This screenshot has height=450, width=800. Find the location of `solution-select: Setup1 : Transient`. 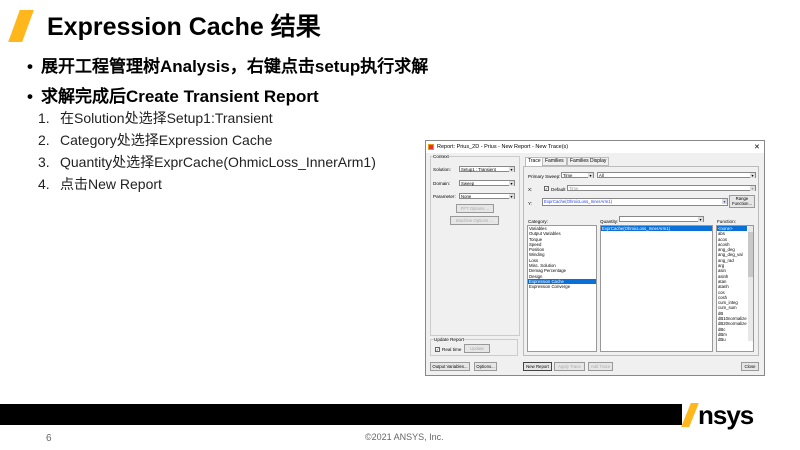

solution-select: Setup1 : Transient is located at coordinates (487, 169).